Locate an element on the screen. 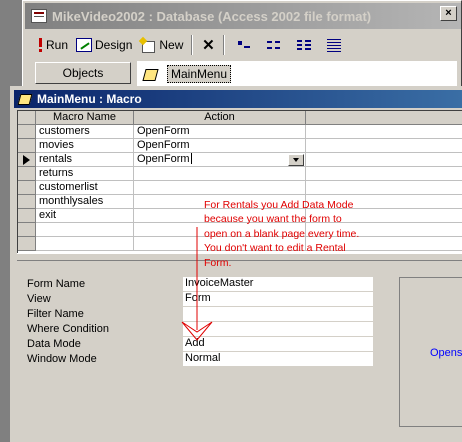 The height and width of the screenshot is (442, 462). objects-list: MainMenu is located at coordinates (297, 74).